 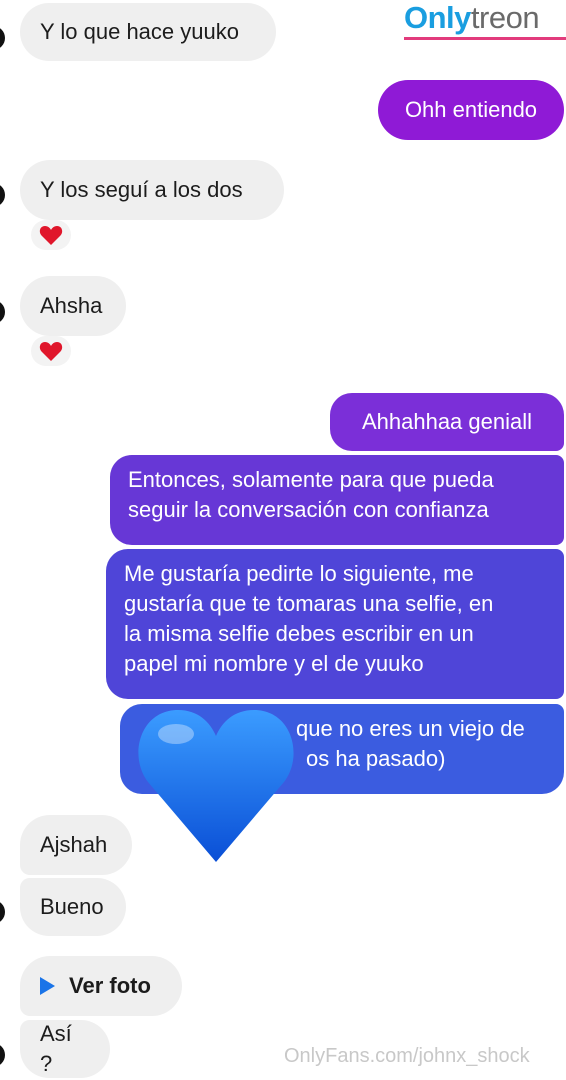 I want to click on message-line: os ha pasado), so click(x=376, y=758).